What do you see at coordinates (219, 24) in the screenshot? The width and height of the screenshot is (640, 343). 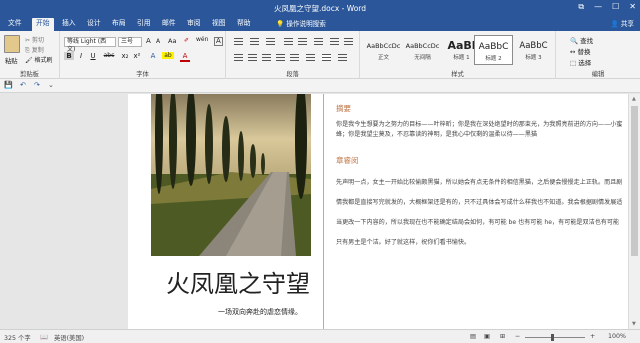 I see `tab-view: 视图` at bounding box center [219, 24].